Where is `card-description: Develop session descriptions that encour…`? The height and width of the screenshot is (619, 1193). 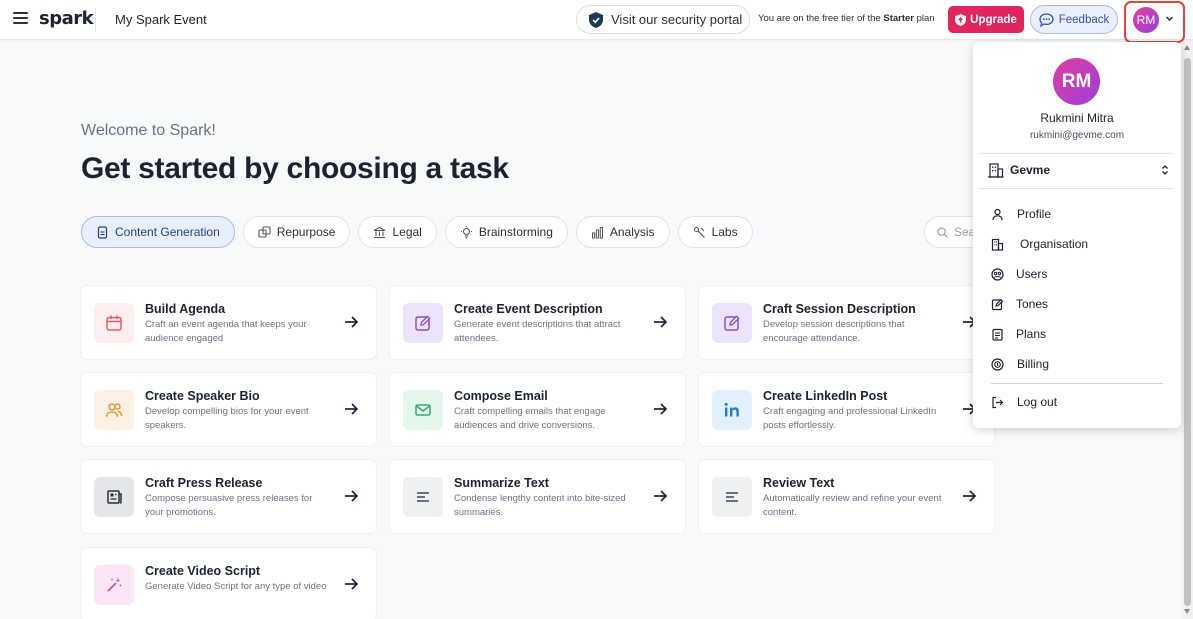
card-description: Develop session descriptions that encour… is located at coordinates (834, 331).